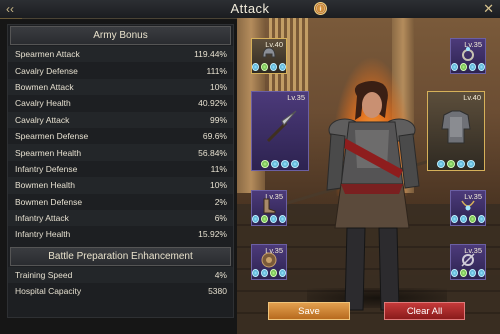  I want to click on stat-name: Bowmen Defense, so click(49, 201).